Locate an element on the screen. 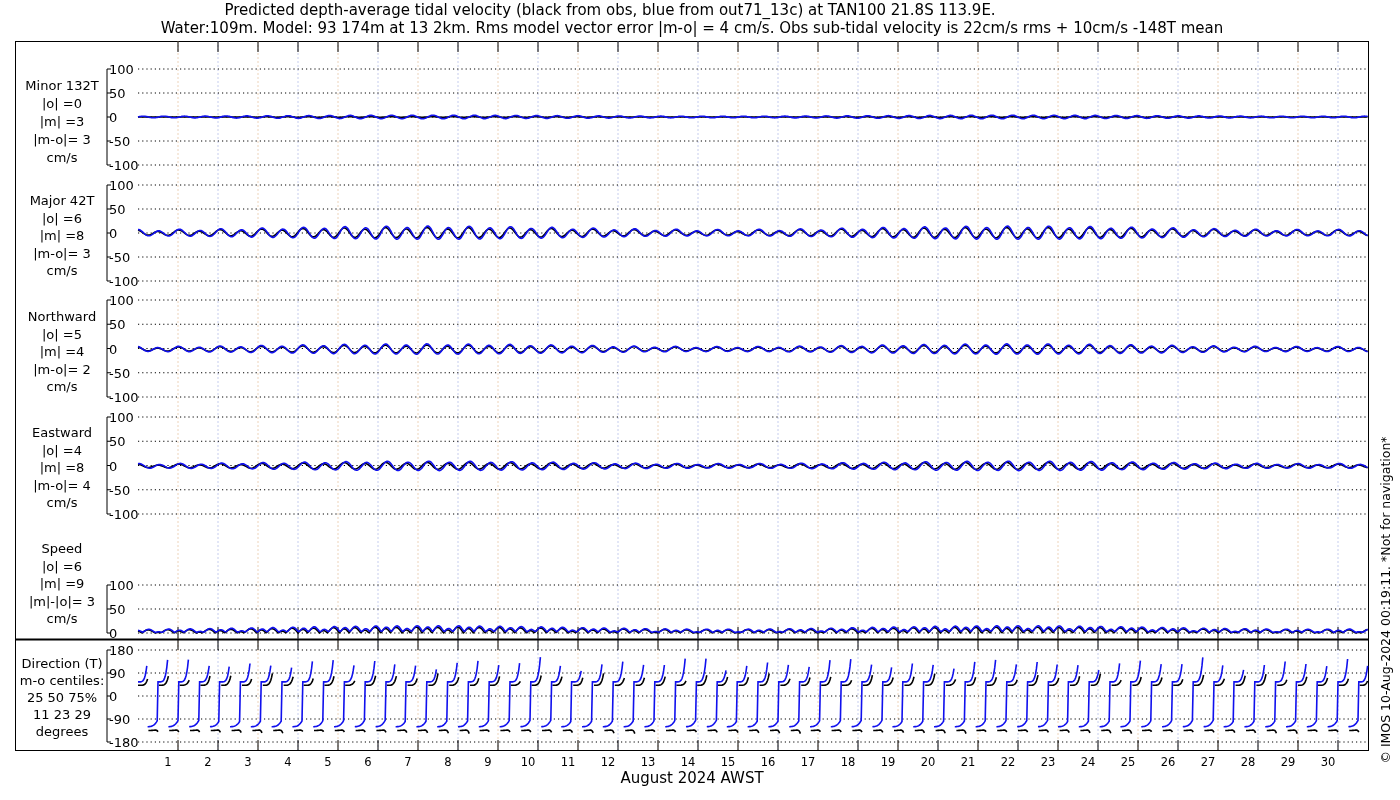 Image resolution: width=1400 pixels, height=800 pixels. panel-label: |m| =9 is located at coordinates (62, 583).